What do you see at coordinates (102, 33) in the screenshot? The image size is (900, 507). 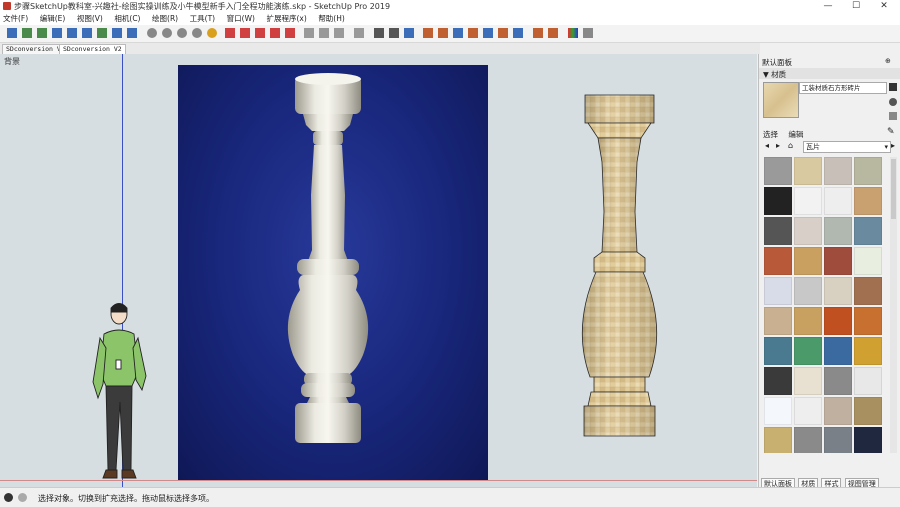 I see `offset-tool-icon` at bounding box center [102, 33].